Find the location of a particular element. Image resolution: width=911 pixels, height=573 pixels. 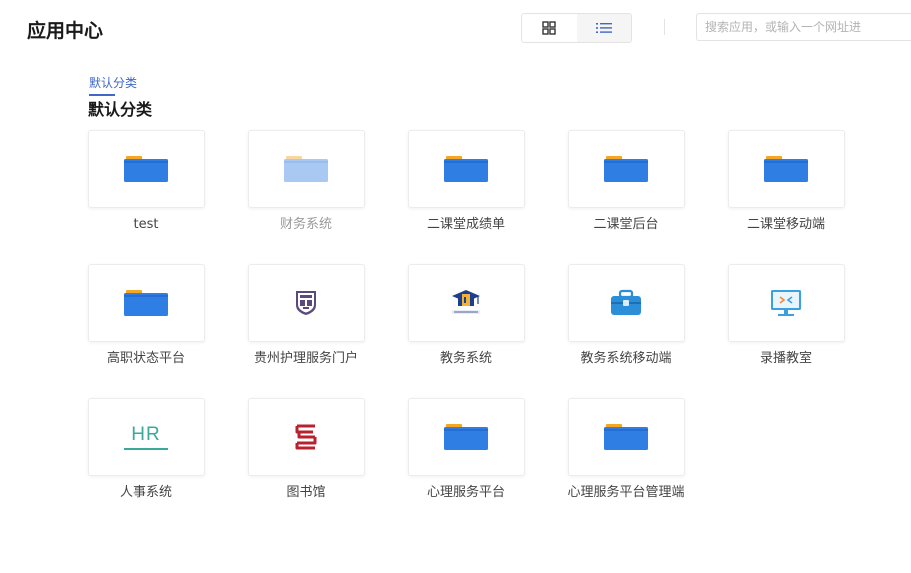

app-tile-psych-admin: 心理服务平台管理端 is located at coordinates (626, 450).